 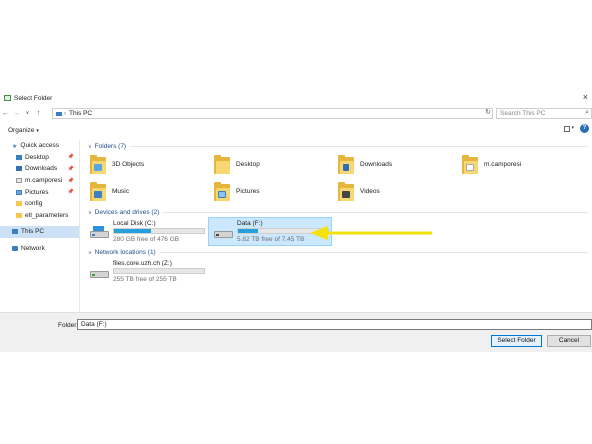 What do you see at coordinates (120, 191) in the screenshot?
I see `folder-label: Music` at bounding box center [120, 191].